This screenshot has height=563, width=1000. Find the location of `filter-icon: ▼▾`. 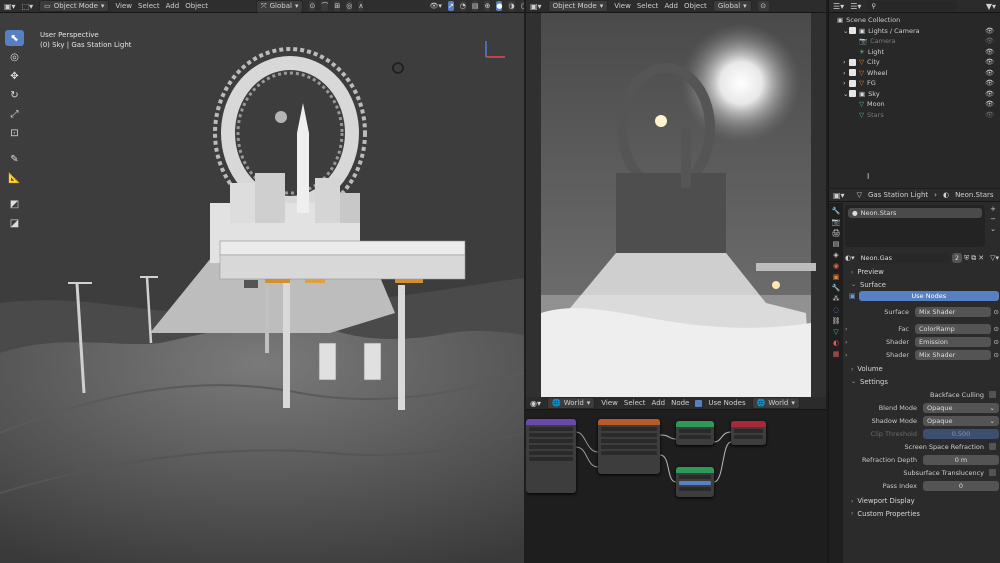

filter-icon: ▼▾ is located at coordinates (991, 6).